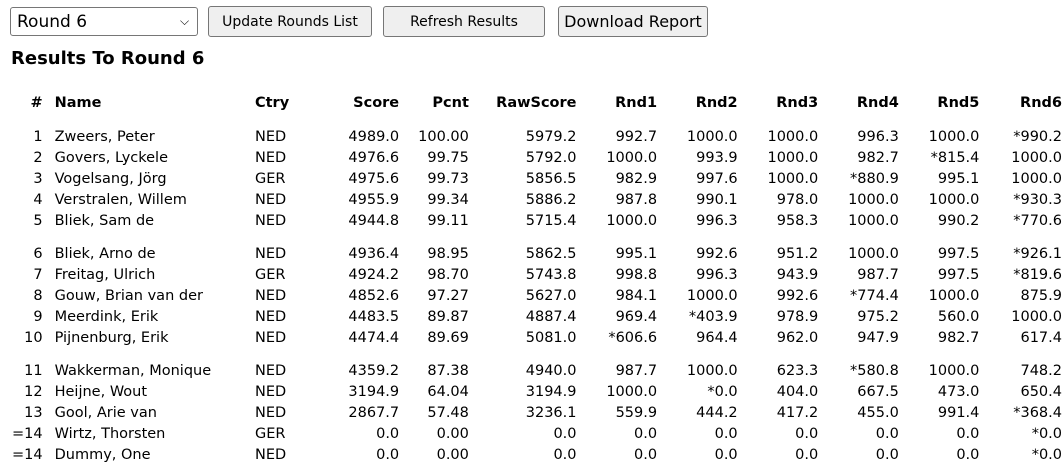  I want to click on percent-cell: 99.34, so click(448, 199).